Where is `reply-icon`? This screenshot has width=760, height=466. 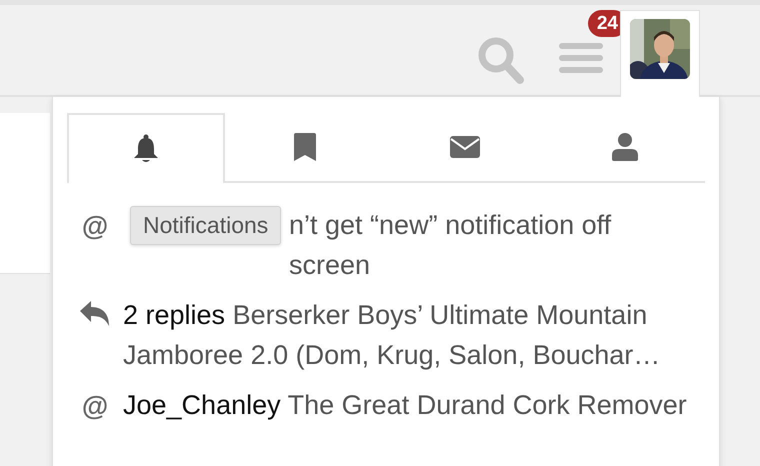
reply-icon is located at coordinates (95, 314).